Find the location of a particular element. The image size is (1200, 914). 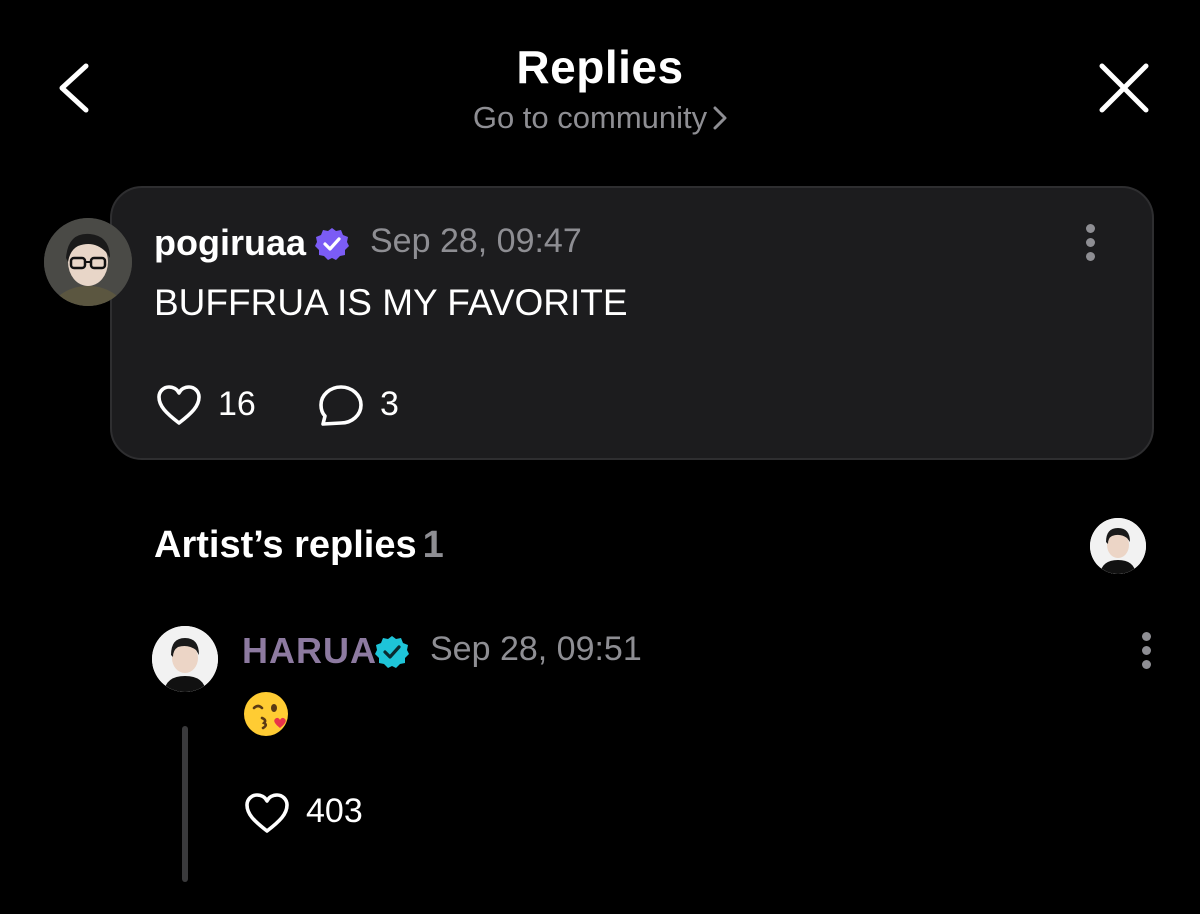

post-comment-button is located at coordinates (341, 408).